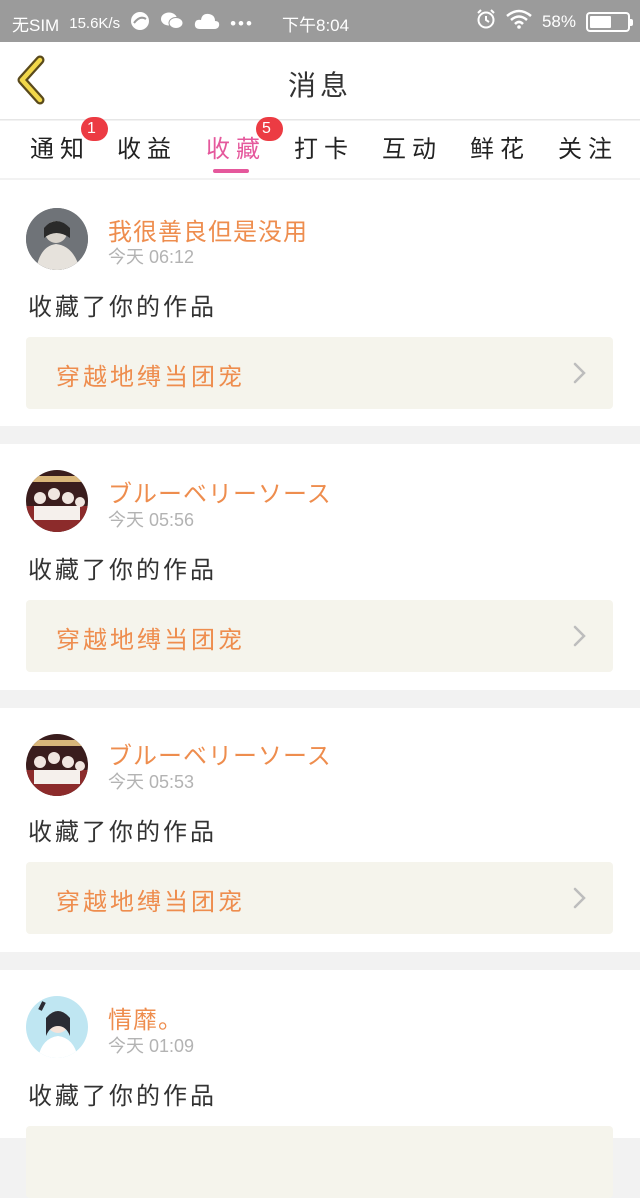 Image resolution: width=640 pixels, height=1198 pixels. I want to click on tab-label: 关注, so click(588, 149).